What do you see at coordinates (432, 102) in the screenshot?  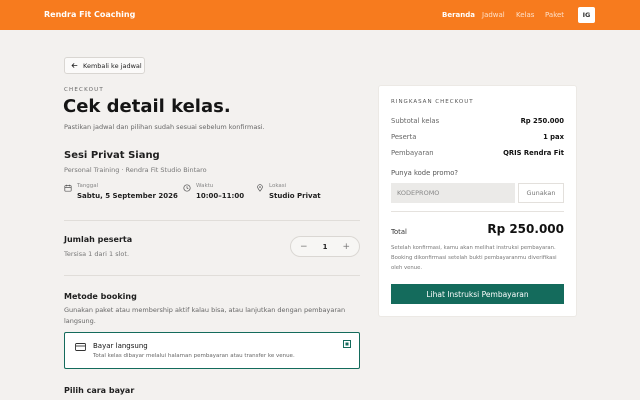 I see `summary-eyebrow: RINGKASAN CHECKOUT` at bounding box center [432, 102].